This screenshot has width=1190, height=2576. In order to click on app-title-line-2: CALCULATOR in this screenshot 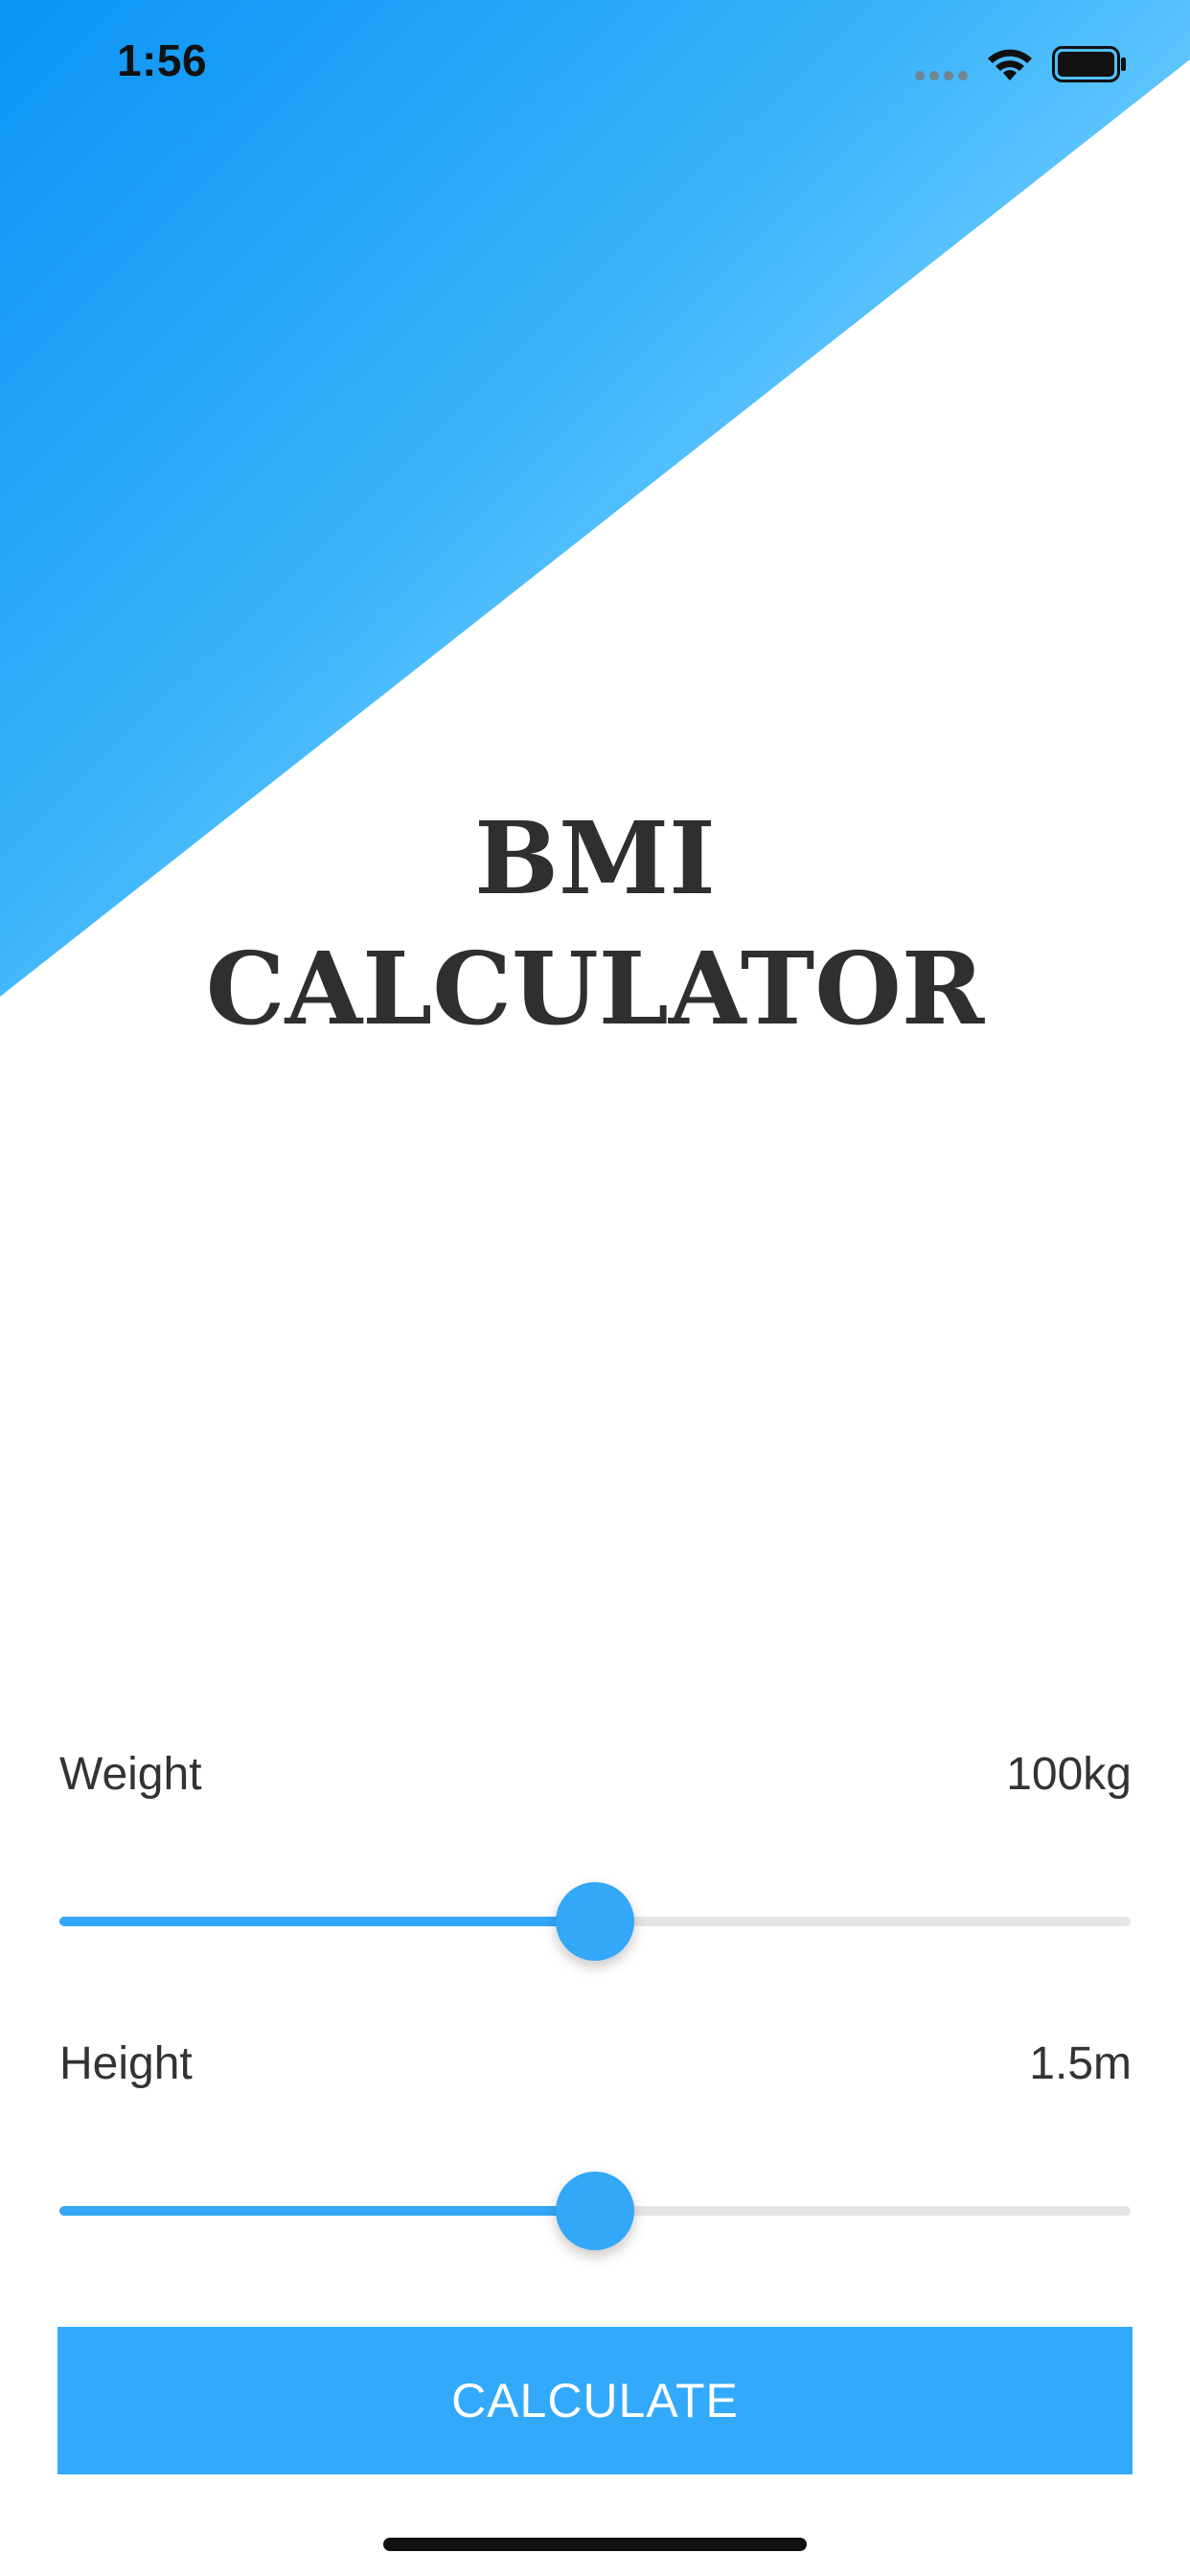, I will do `click(595, 989)`.